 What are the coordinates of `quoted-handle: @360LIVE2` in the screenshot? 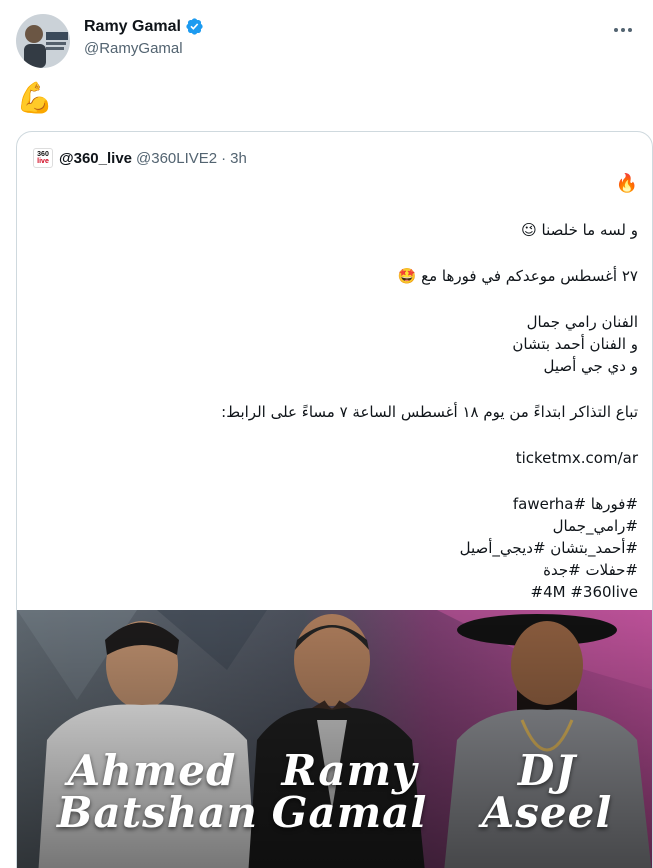 It's located at (176, 158).